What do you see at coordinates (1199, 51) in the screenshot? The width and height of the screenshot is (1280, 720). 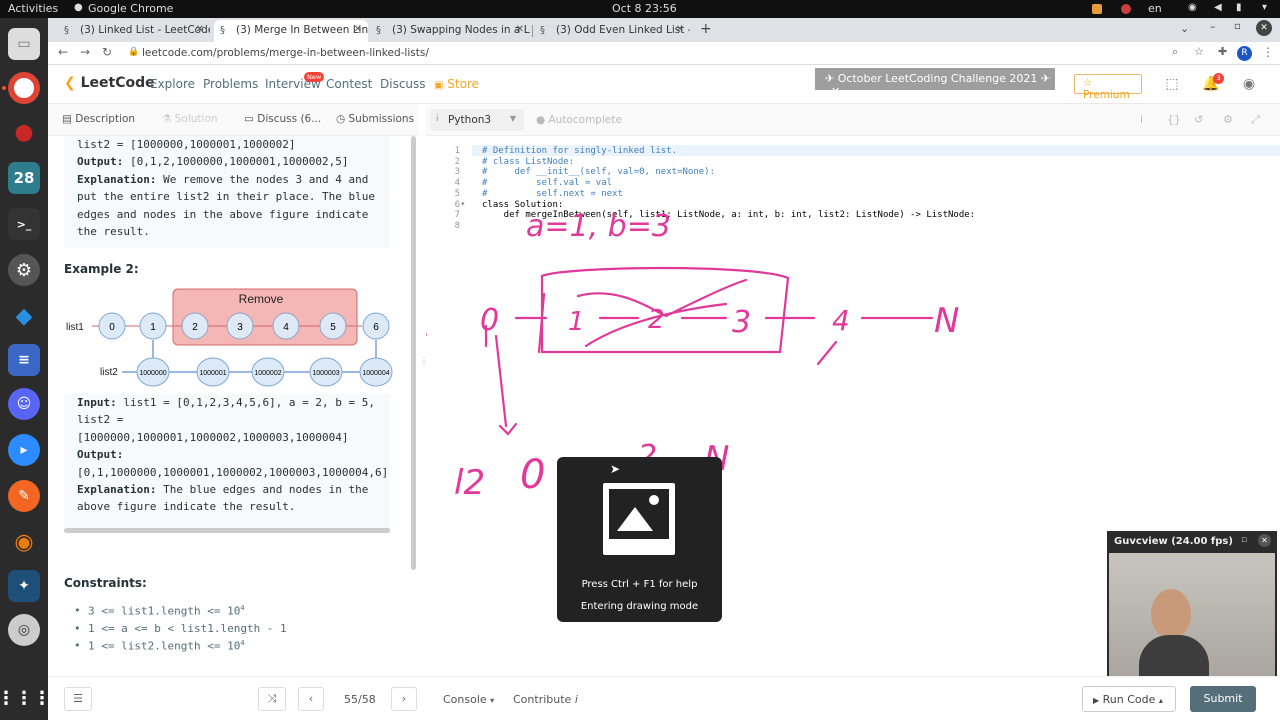 I see `bookmark-star-icon: ☆` at bounding box center [1199, 51].